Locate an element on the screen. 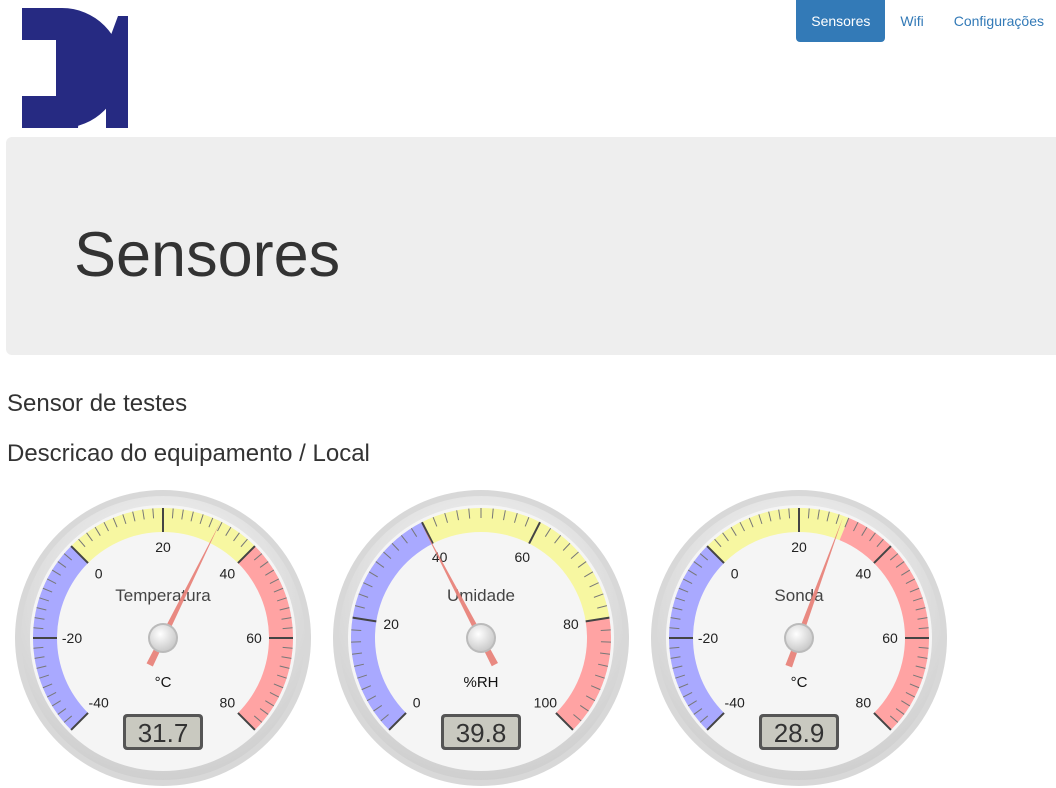 The height and width of the screenshot is (788, 1056). nav-configuracoes: Configurações is located at coordinates (997, 21).